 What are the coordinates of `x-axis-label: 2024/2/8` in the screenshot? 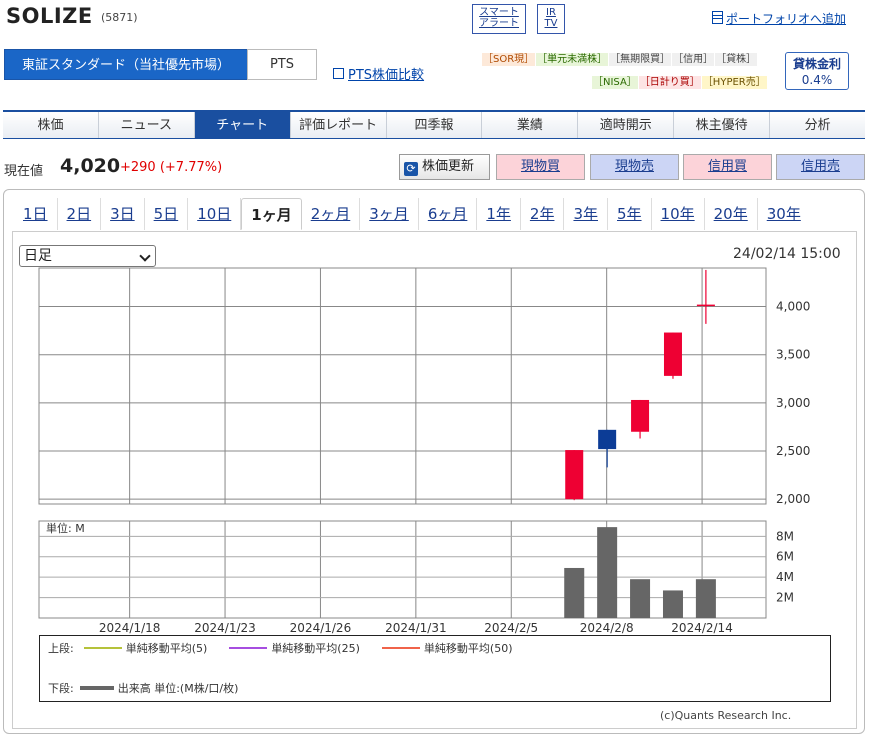 It's located at (607, 628).